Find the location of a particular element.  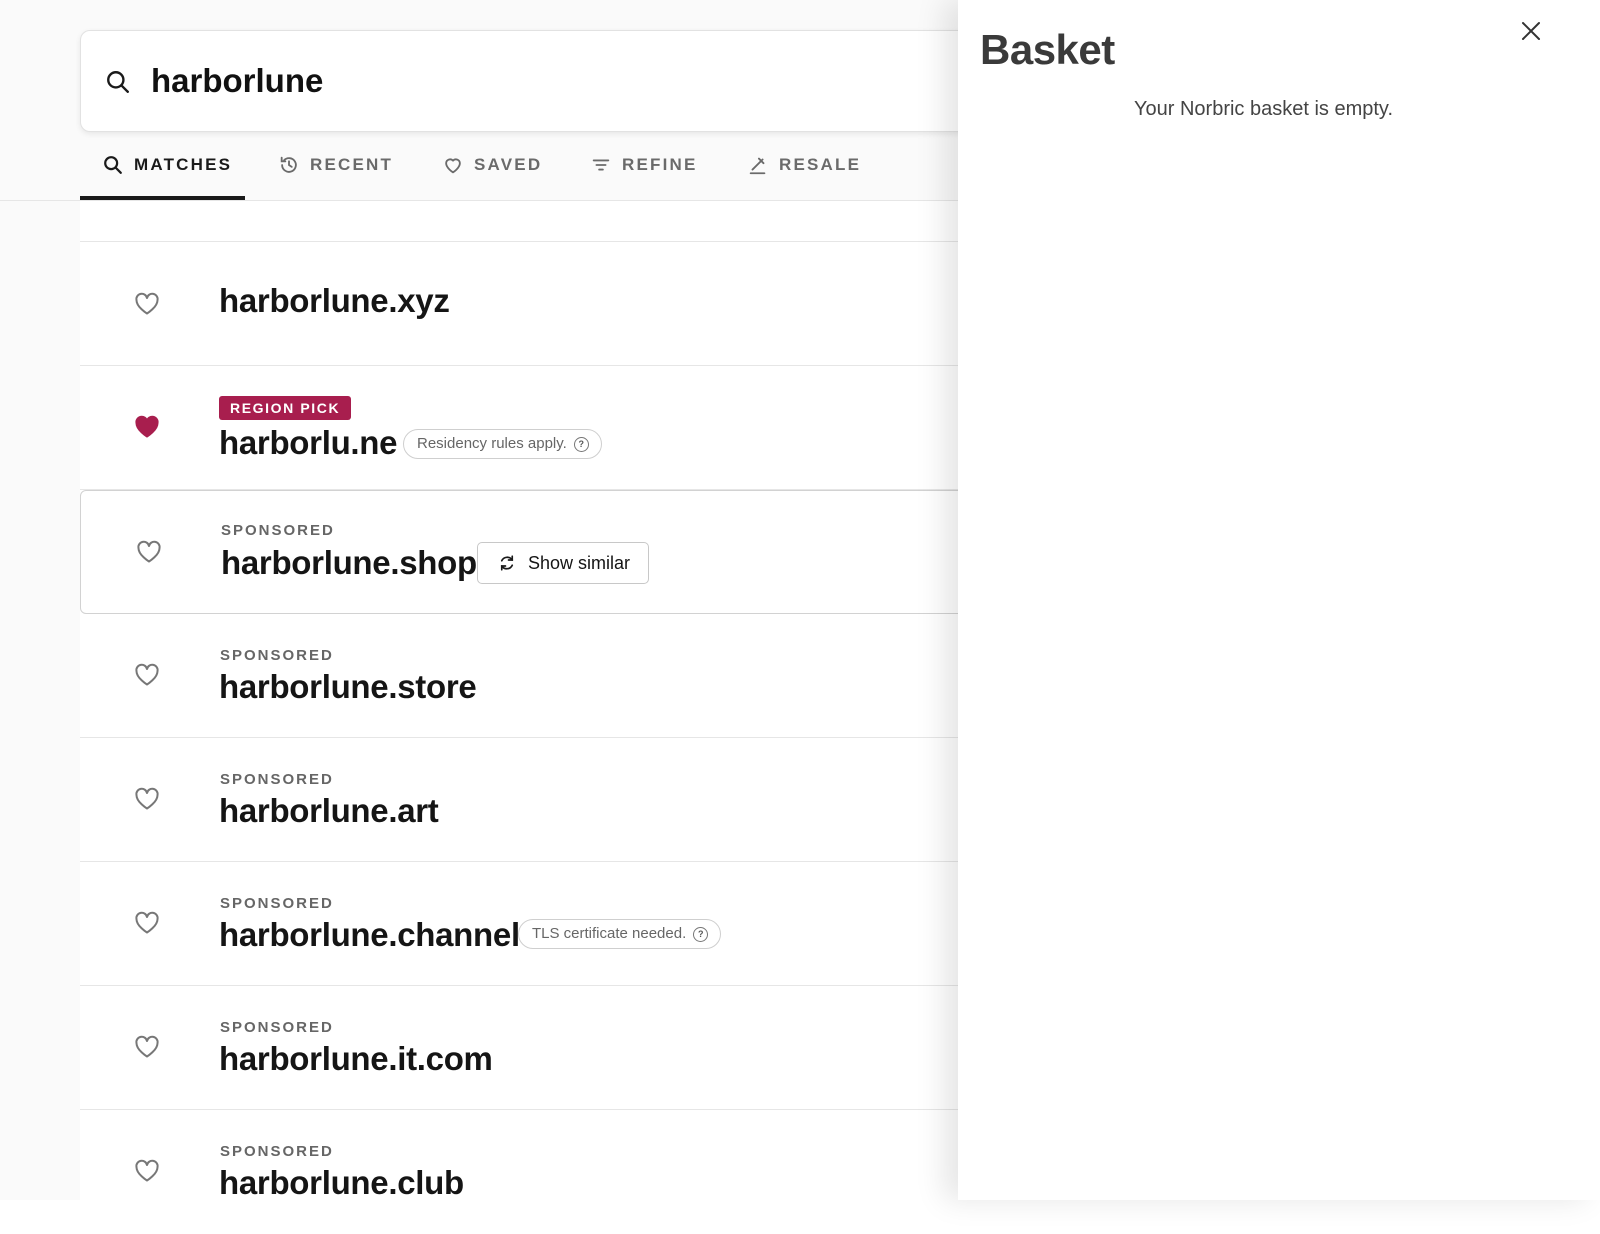

tls-note: TLS certificate needed. ? is located at coordinates (620, 934).